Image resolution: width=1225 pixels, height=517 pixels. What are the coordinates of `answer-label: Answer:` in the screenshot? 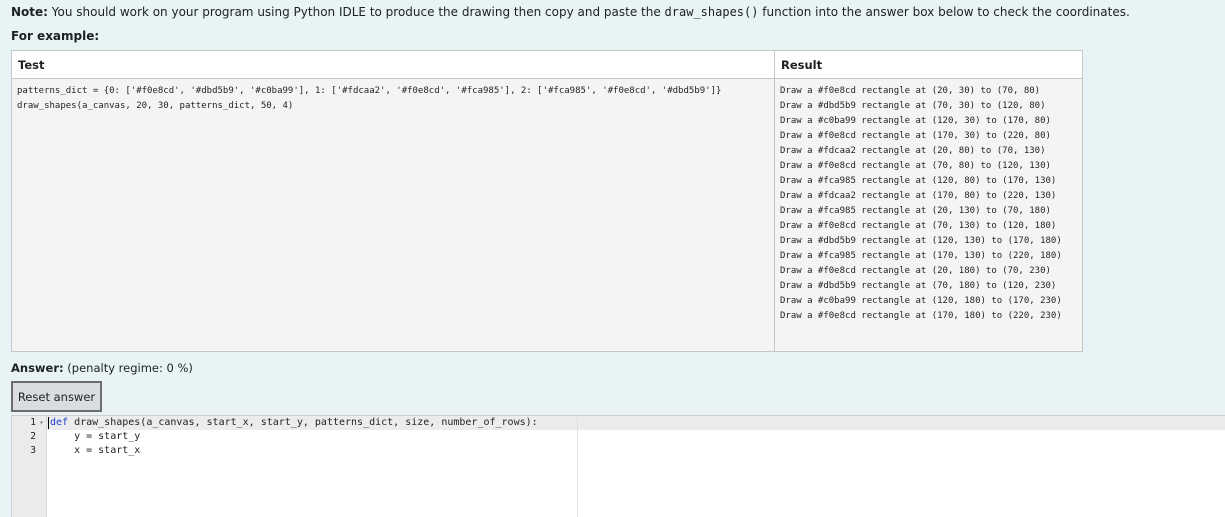 It's located at (37, 368).